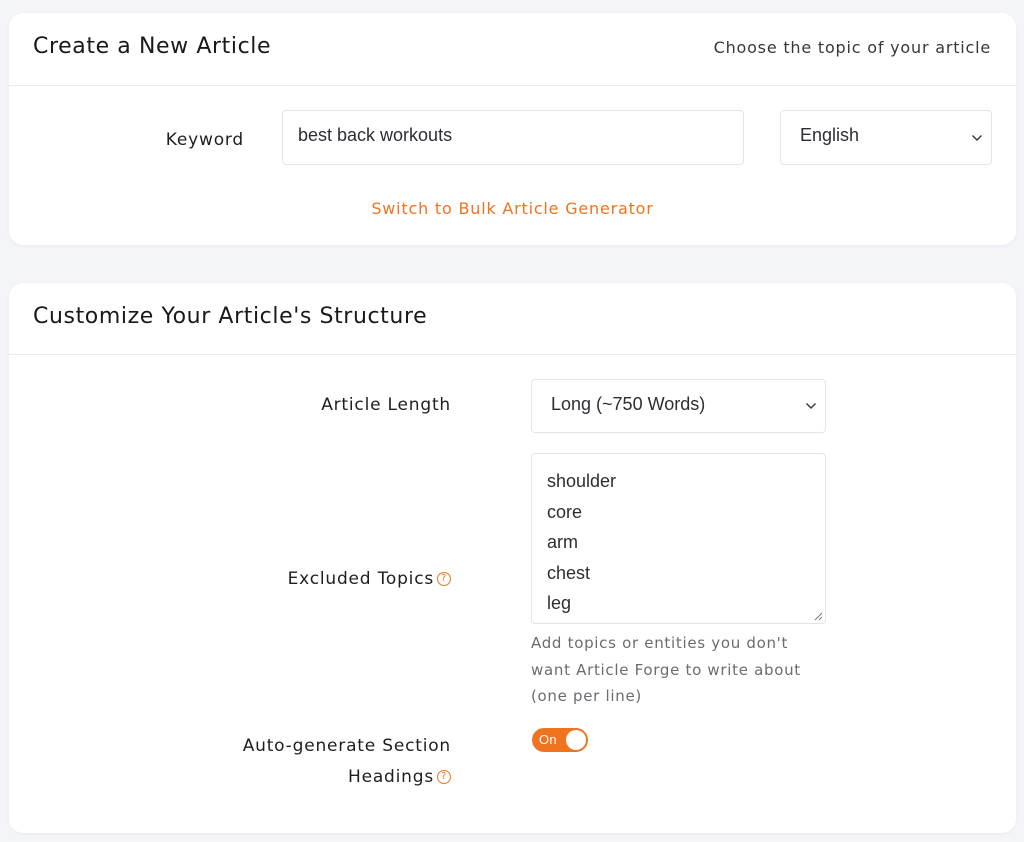  I want to click on keyword-input: best back workouts, so click(513, 137).